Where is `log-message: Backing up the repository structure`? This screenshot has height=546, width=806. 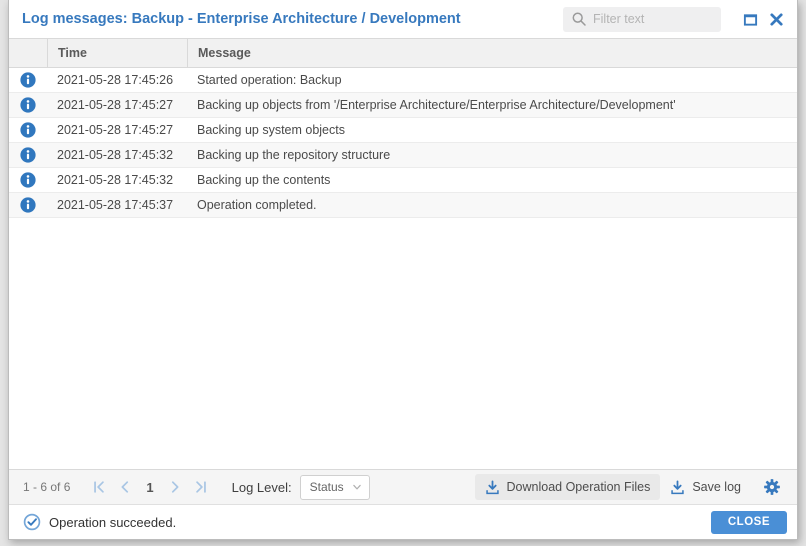
log-message: Backing up the repository structure is located at coordinates (294, 155).